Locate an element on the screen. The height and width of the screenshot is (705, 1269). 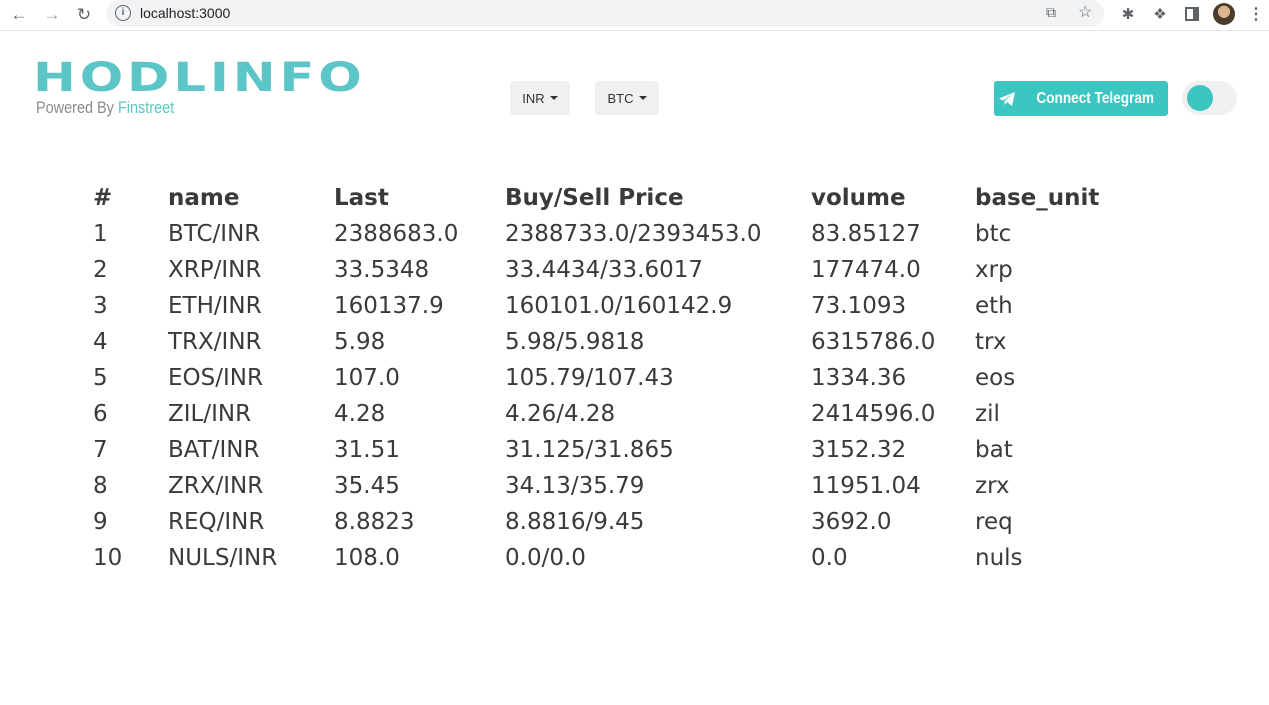
table-cell: ZRX/INR is located at coordinates (216, 486).